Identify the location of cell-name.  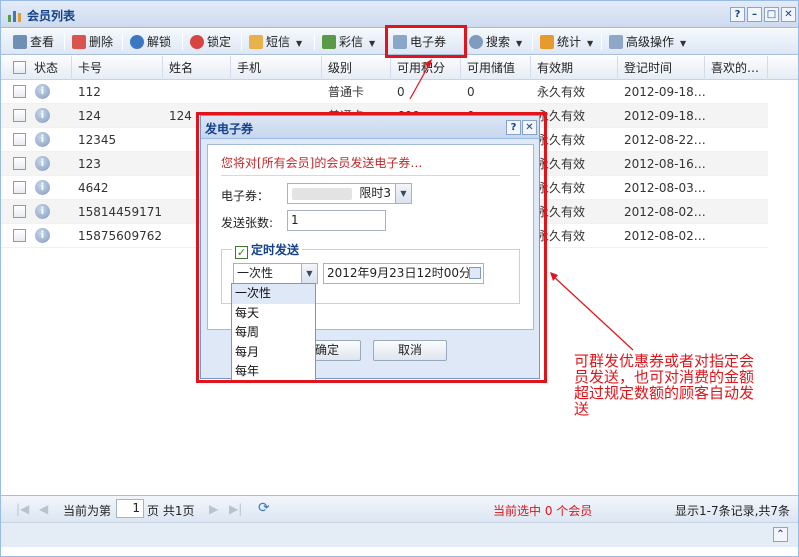
(166, 92).